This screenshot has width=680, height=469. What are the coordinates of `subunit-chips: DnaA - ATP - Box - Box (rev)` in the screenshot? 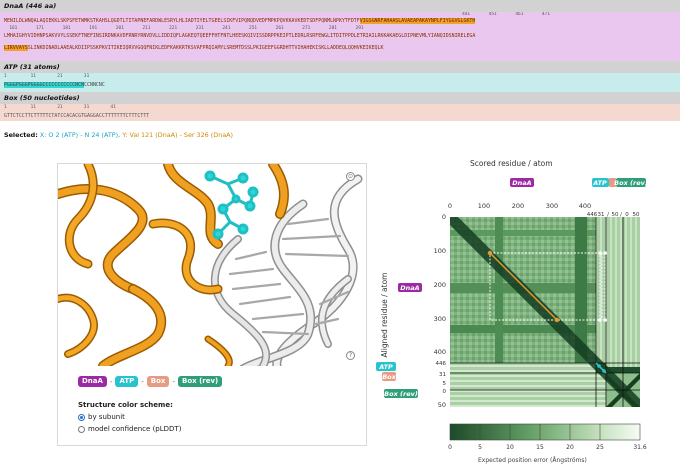 It's located at (150, 381).